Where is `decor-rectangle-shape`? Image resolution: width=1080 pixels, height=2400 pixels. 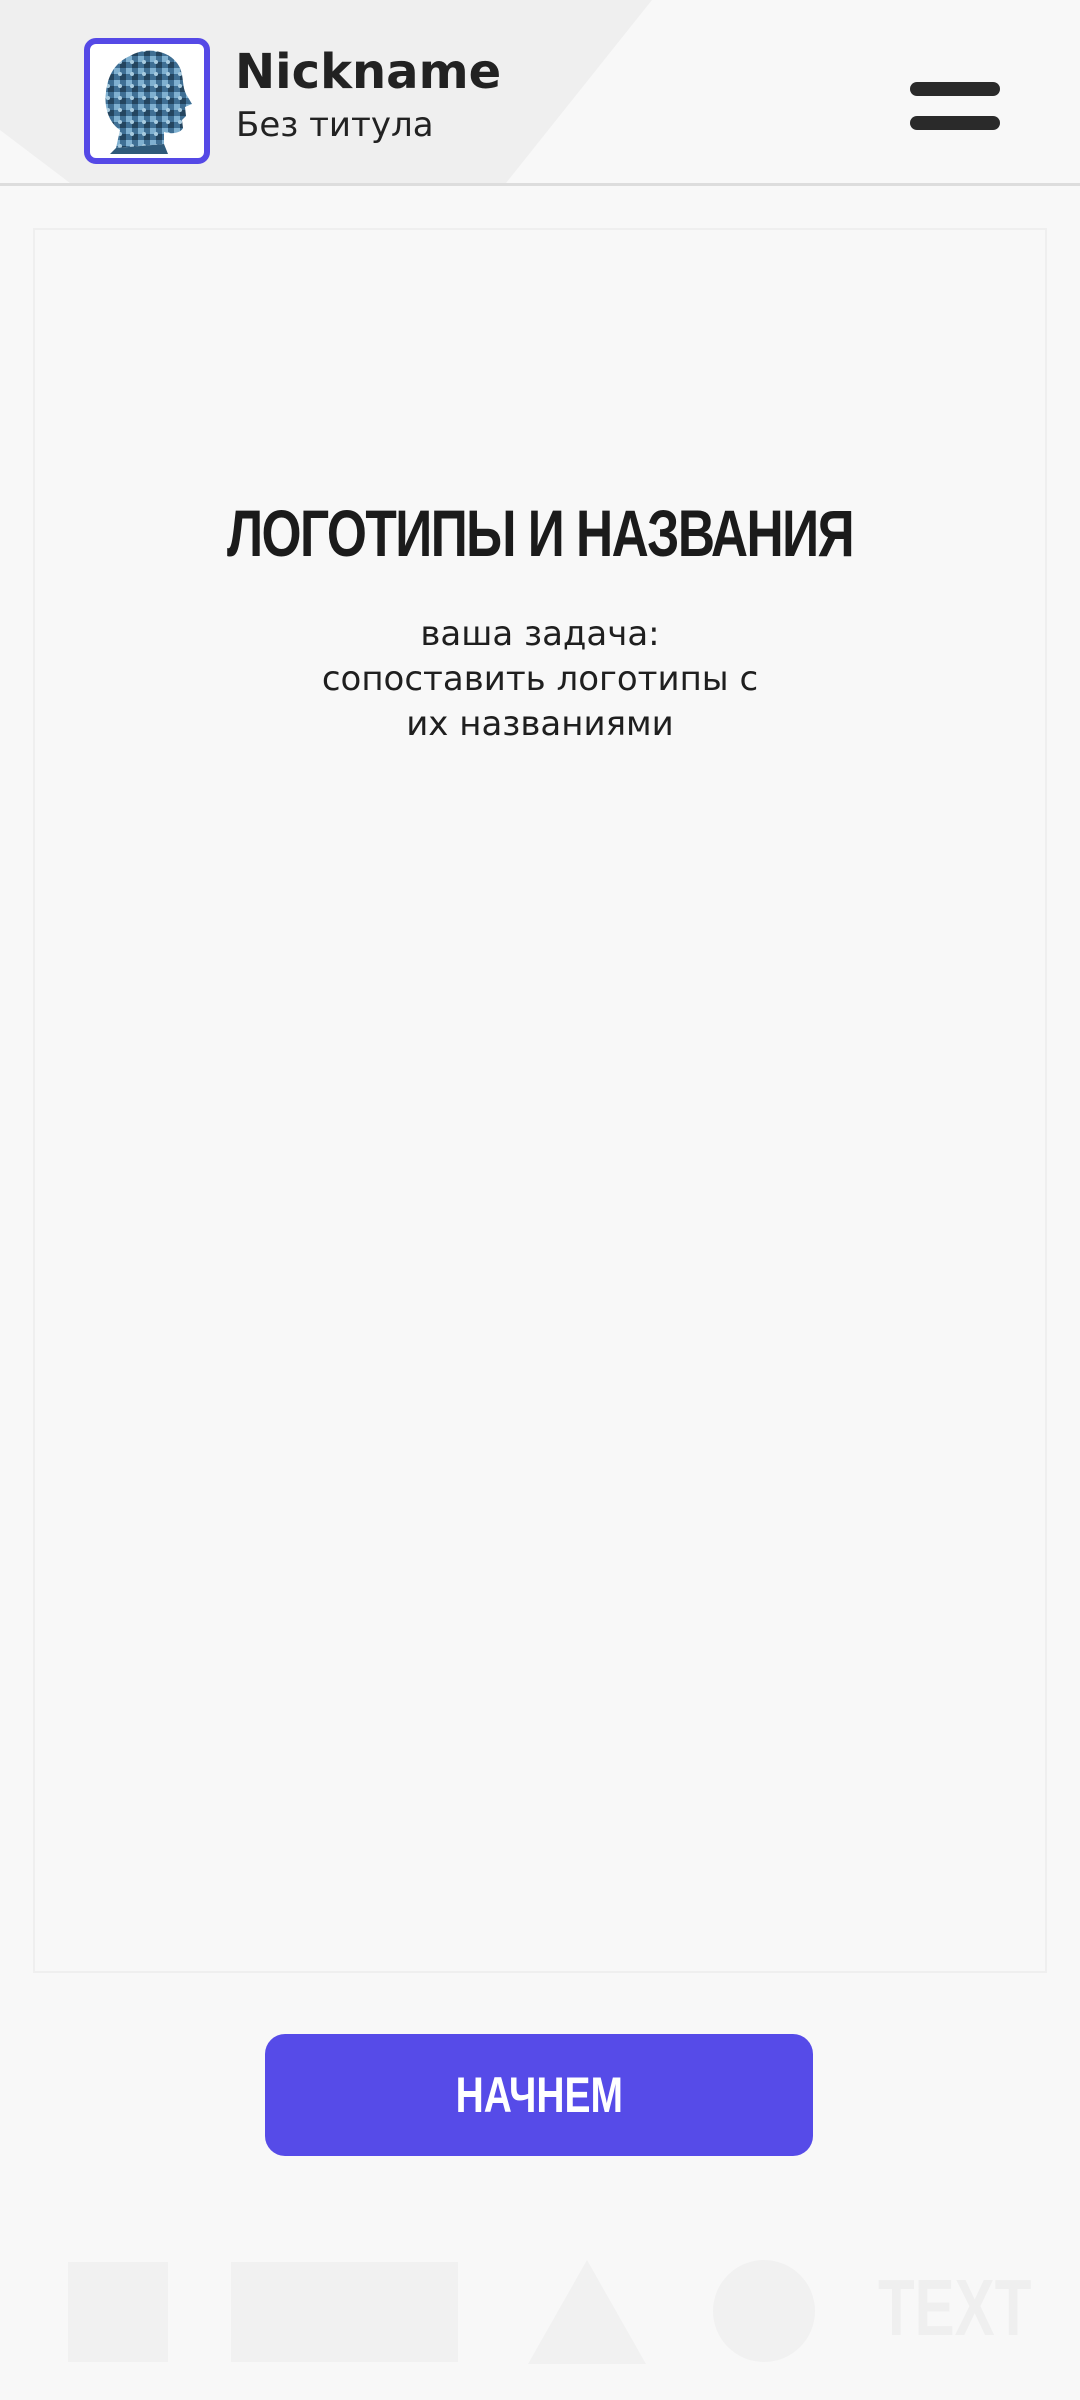
decor-rectangle-shape is located at coordinates (344, 2312).